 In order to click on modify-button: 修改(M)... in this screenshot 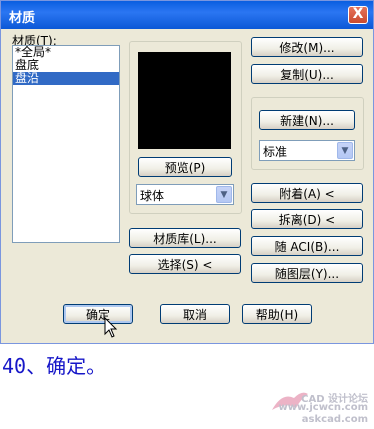, I will do `click(307, 47)`.